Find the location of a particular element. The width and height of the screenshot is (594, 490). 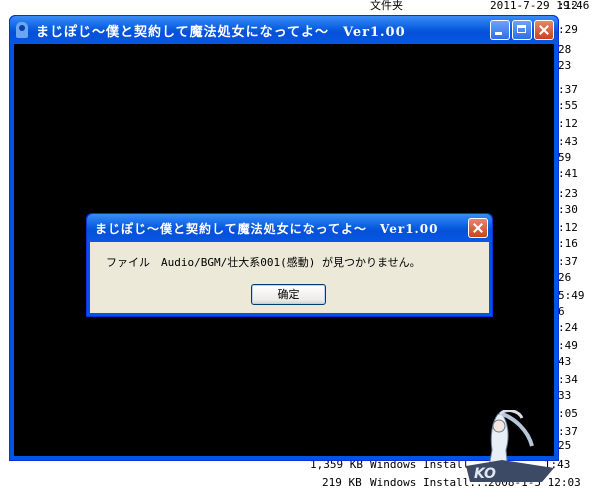

explorer-time-cell: 59 is located at coordinates (565, 157).